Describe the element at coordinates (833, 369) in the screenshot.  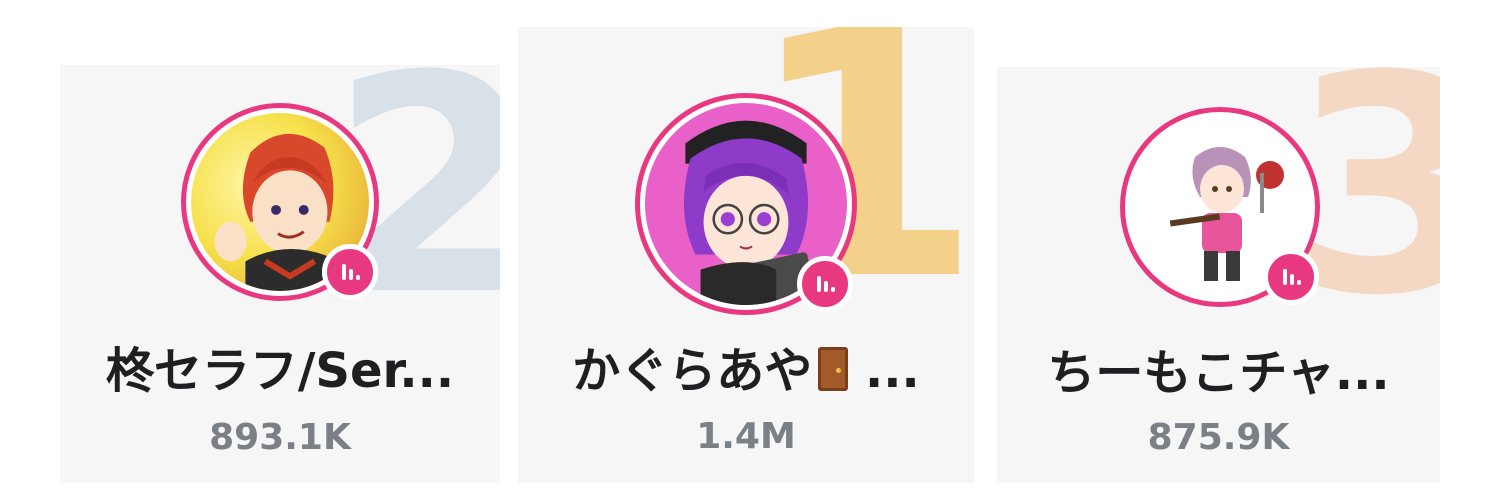
I see `door-emoji-icon` at that location.